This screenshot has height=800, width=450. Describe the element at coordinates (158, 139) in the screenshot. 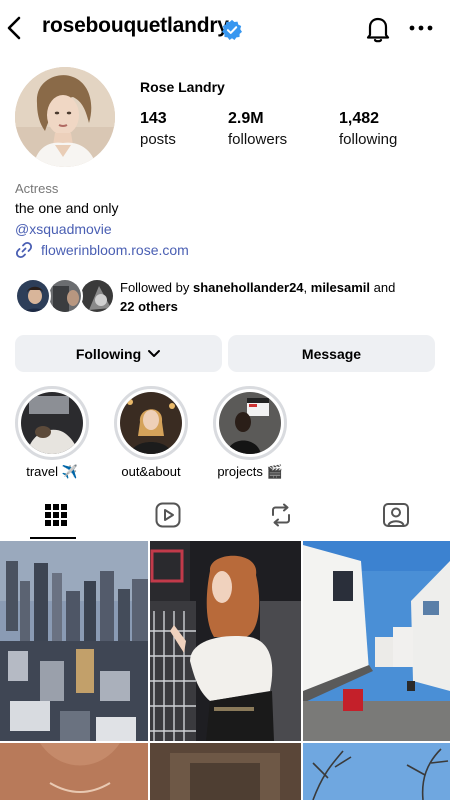

I see `posts-label: posts` at that location.